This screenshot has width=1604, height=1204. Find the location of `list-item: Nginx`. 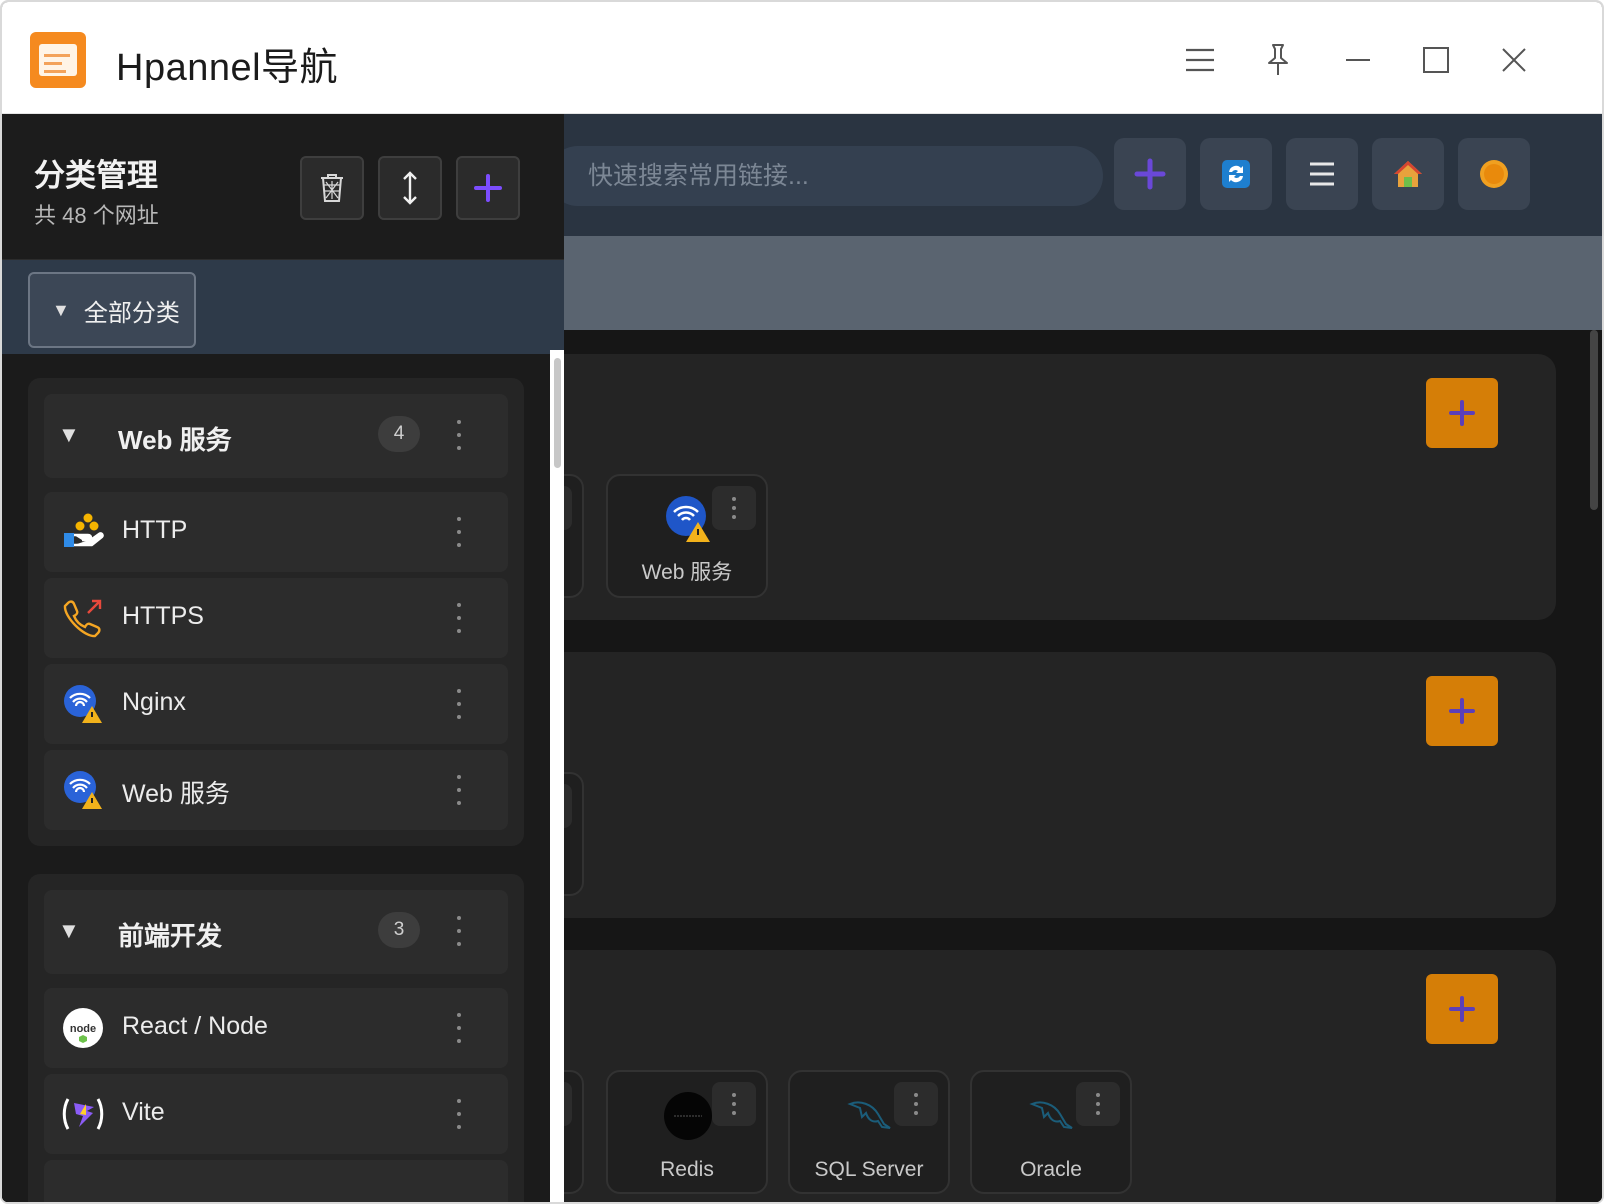

list-item: Nginx is located at coordinates (276, 704).